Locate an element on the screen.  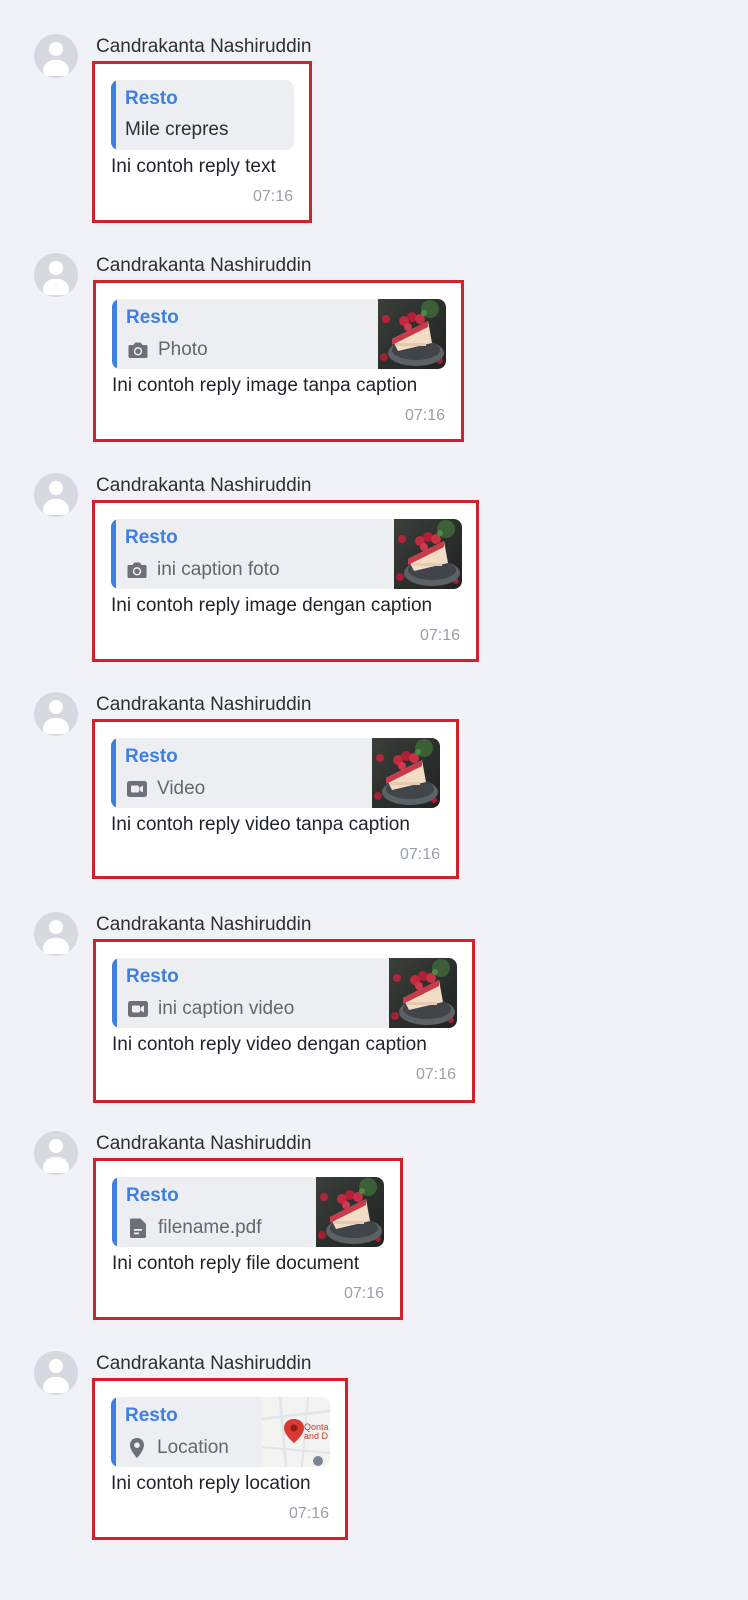
reply-preview-label: ini caption foto is located at coordinates (218, 569).